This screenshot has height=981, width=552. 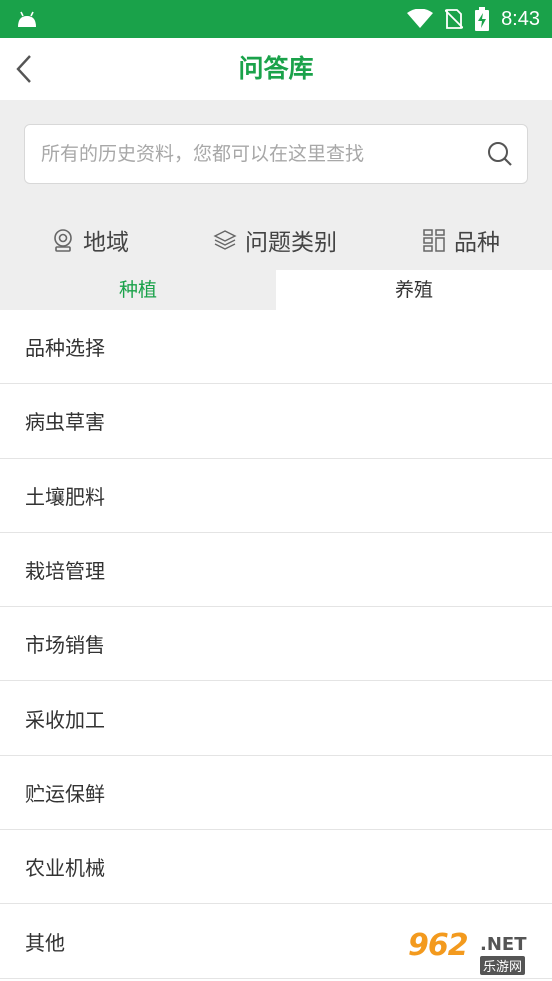 I want to click on search-bar, so click(x=276, y=154).